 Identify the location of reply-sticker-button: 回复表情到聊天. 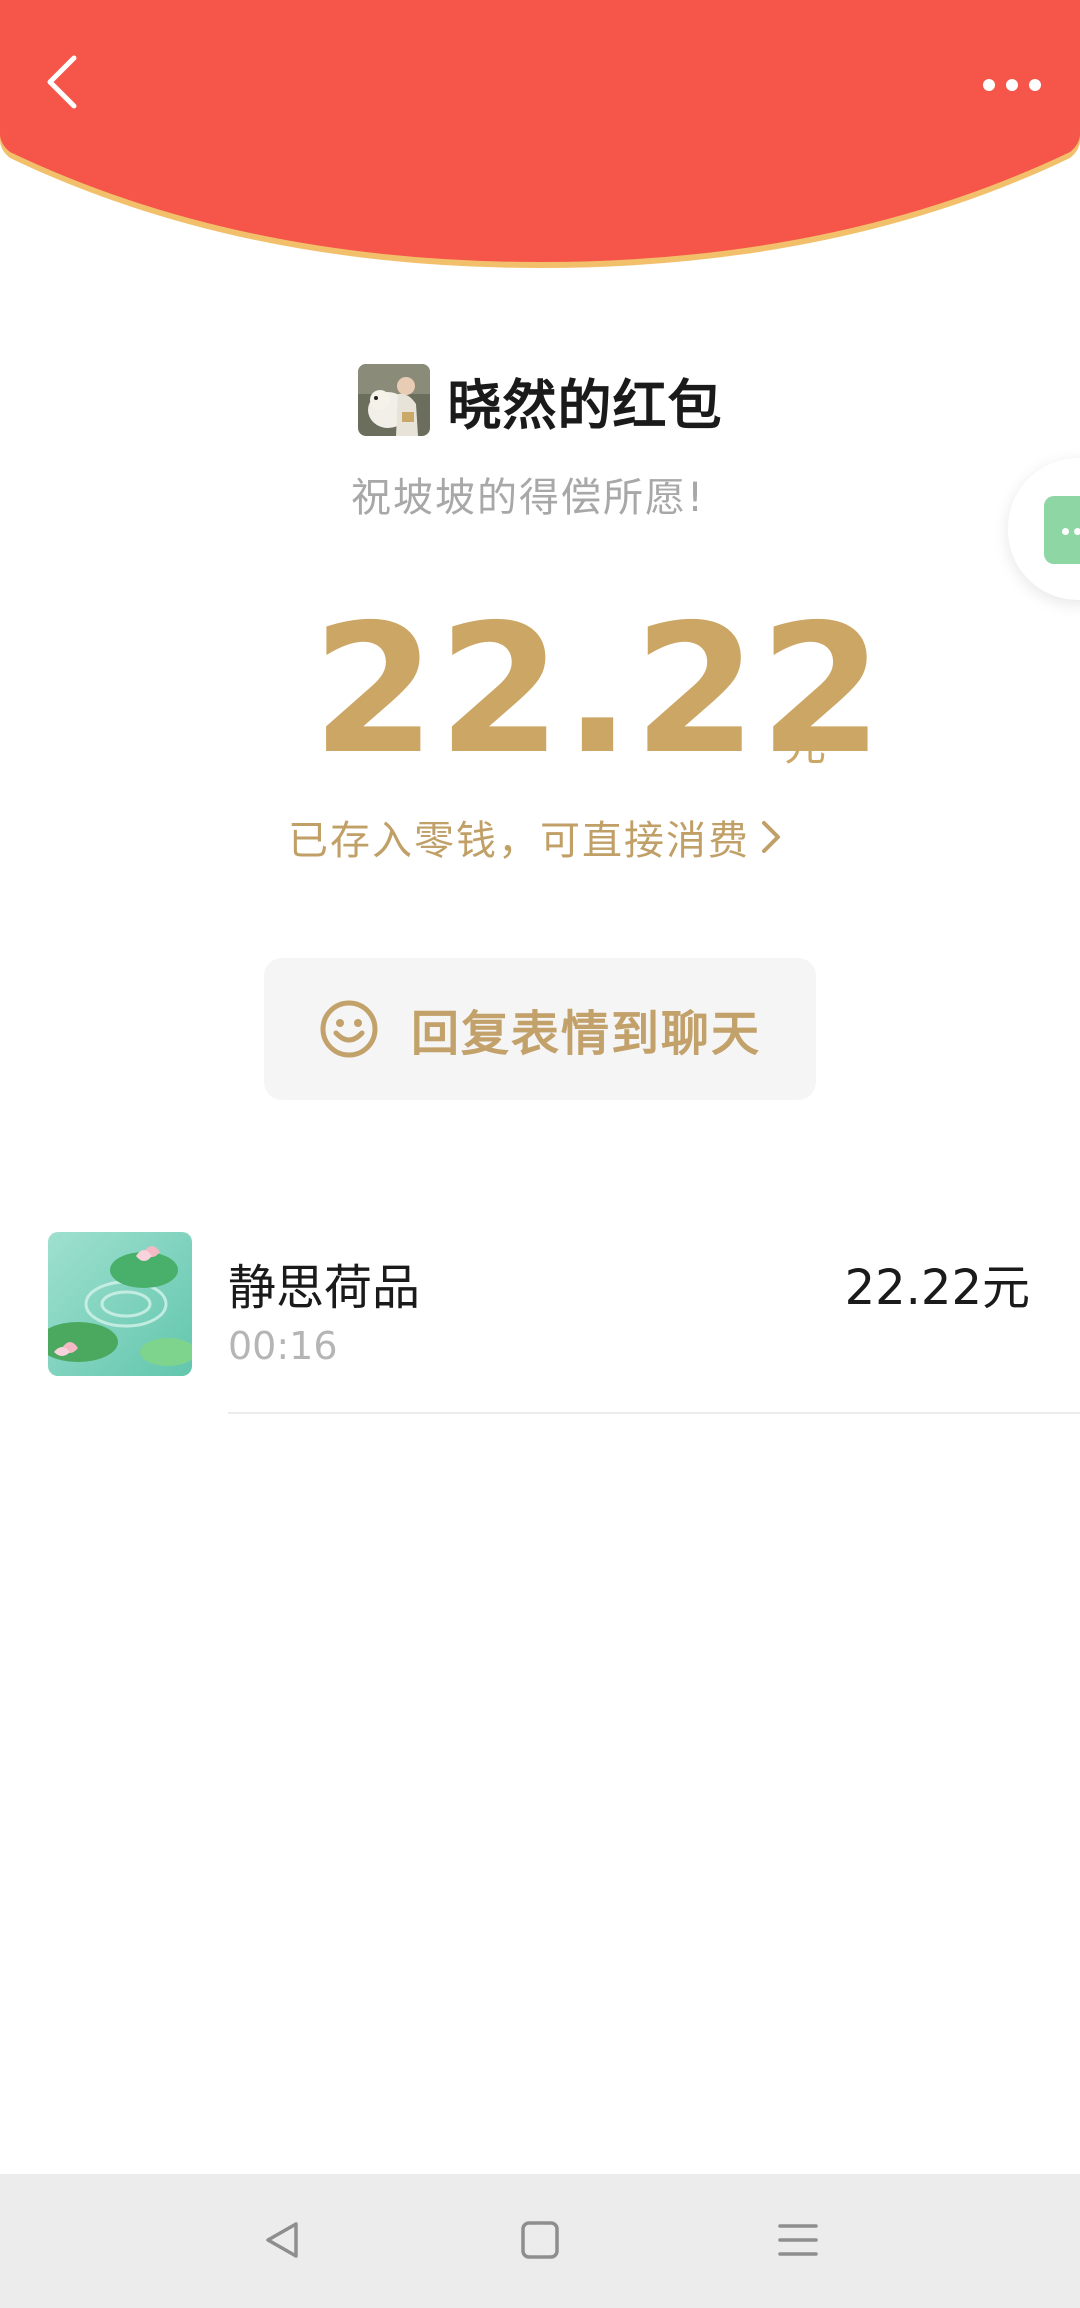
(540, 1029).